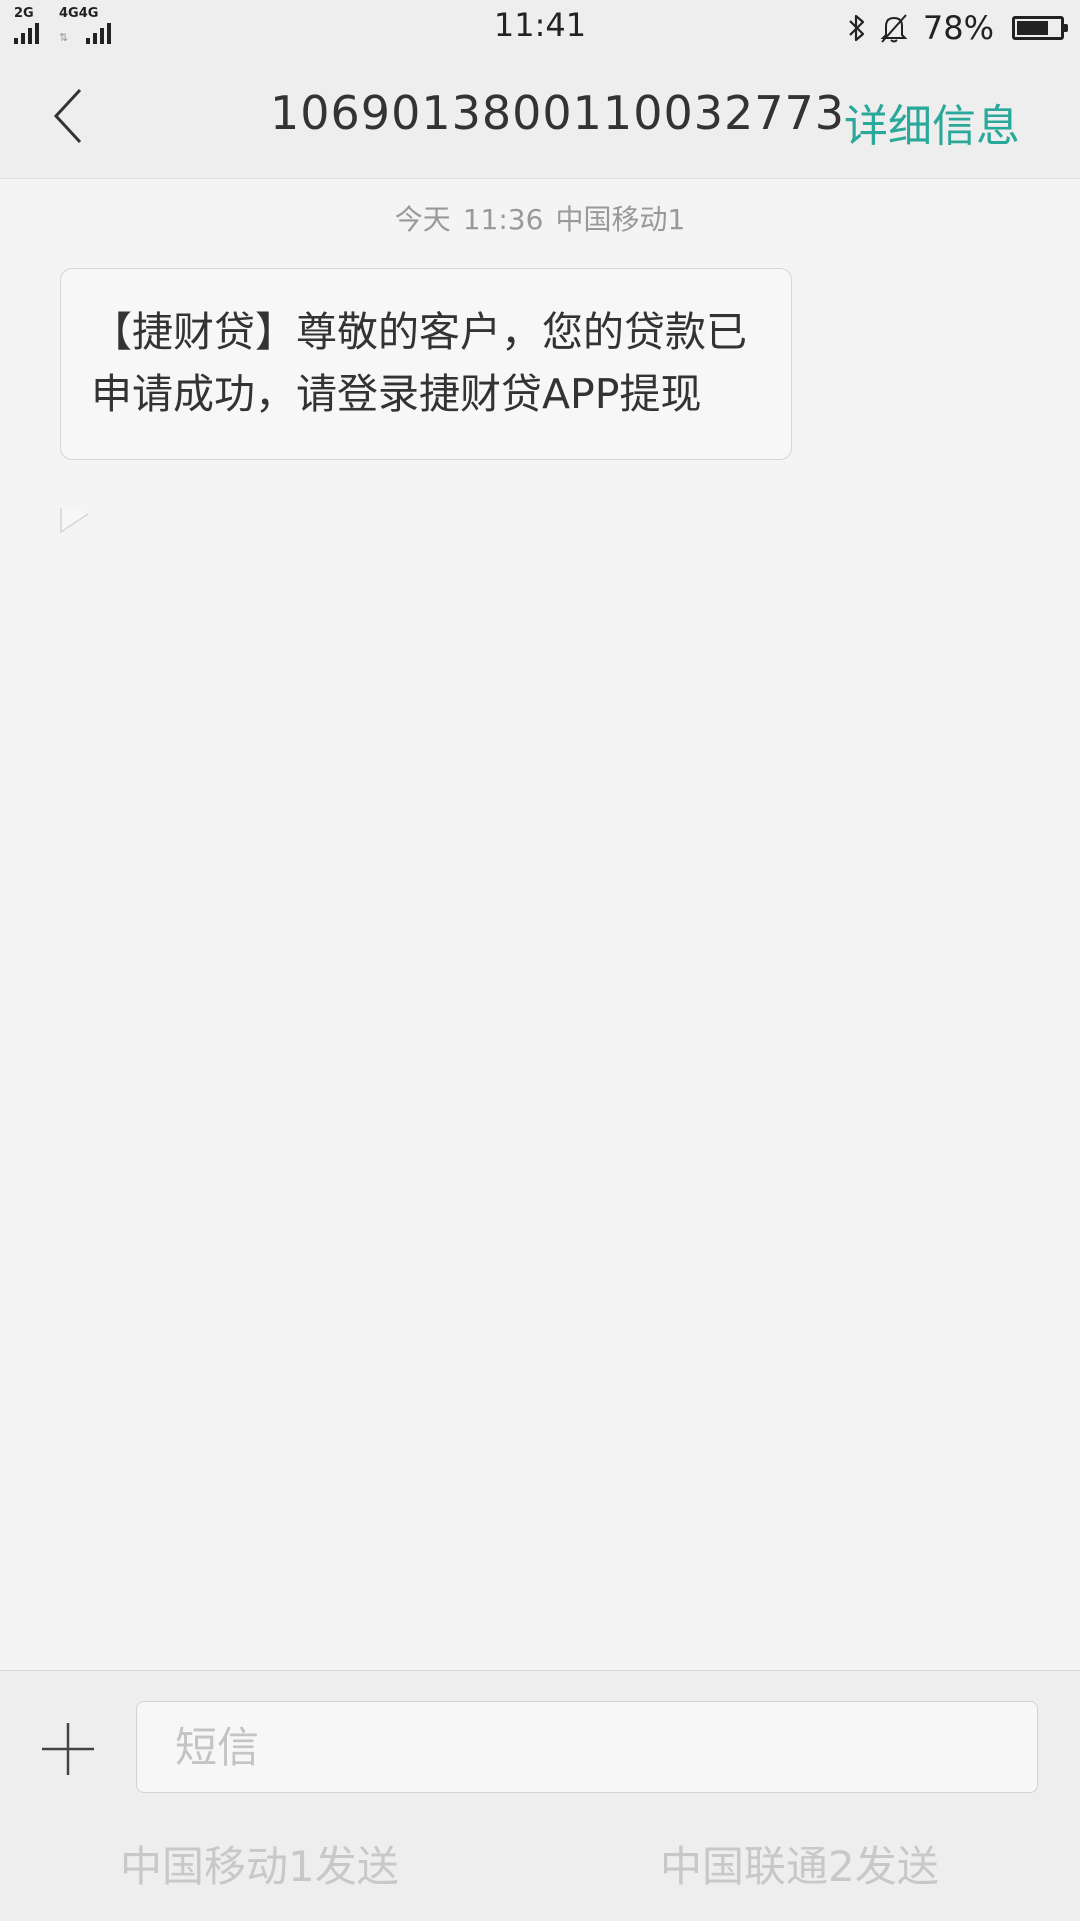  I want to click on bubble-tail, so click(74, 521).